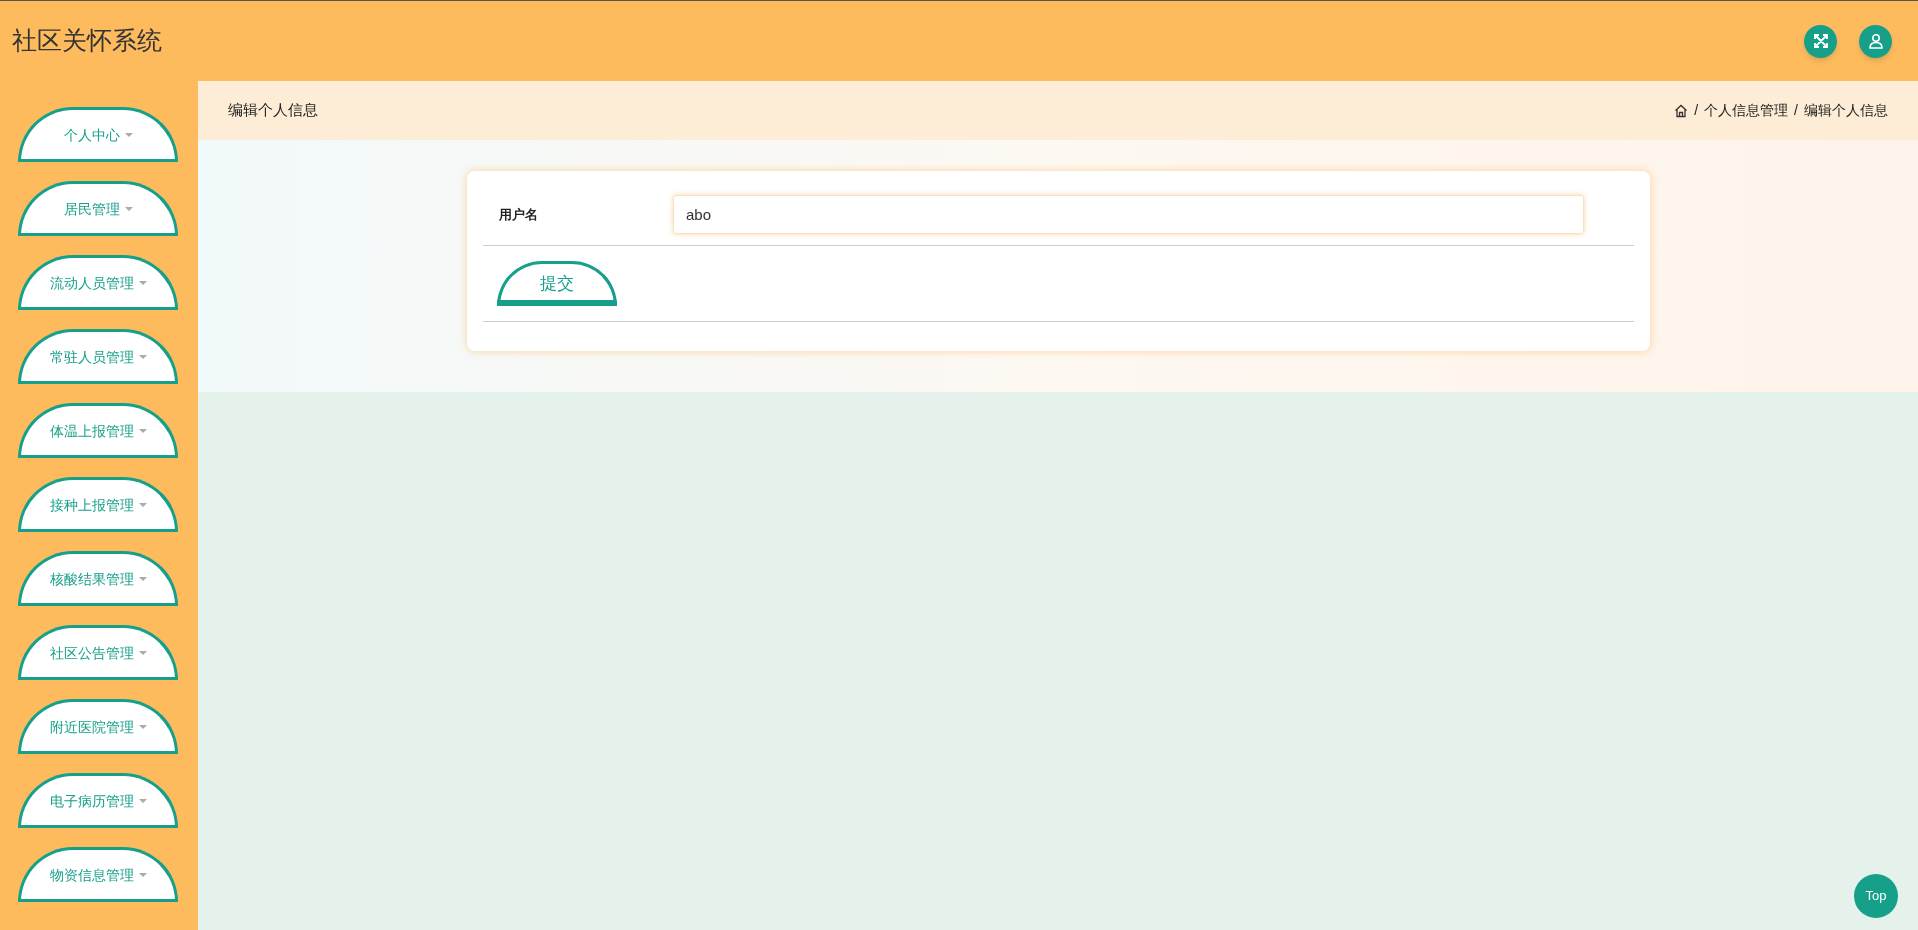 The width and height of the screenshot is (1918, 930). Describe the element at coordinates (98, 874) in the screenshot. I see `sidebar-menu-button: 物资信息管理` at that location.